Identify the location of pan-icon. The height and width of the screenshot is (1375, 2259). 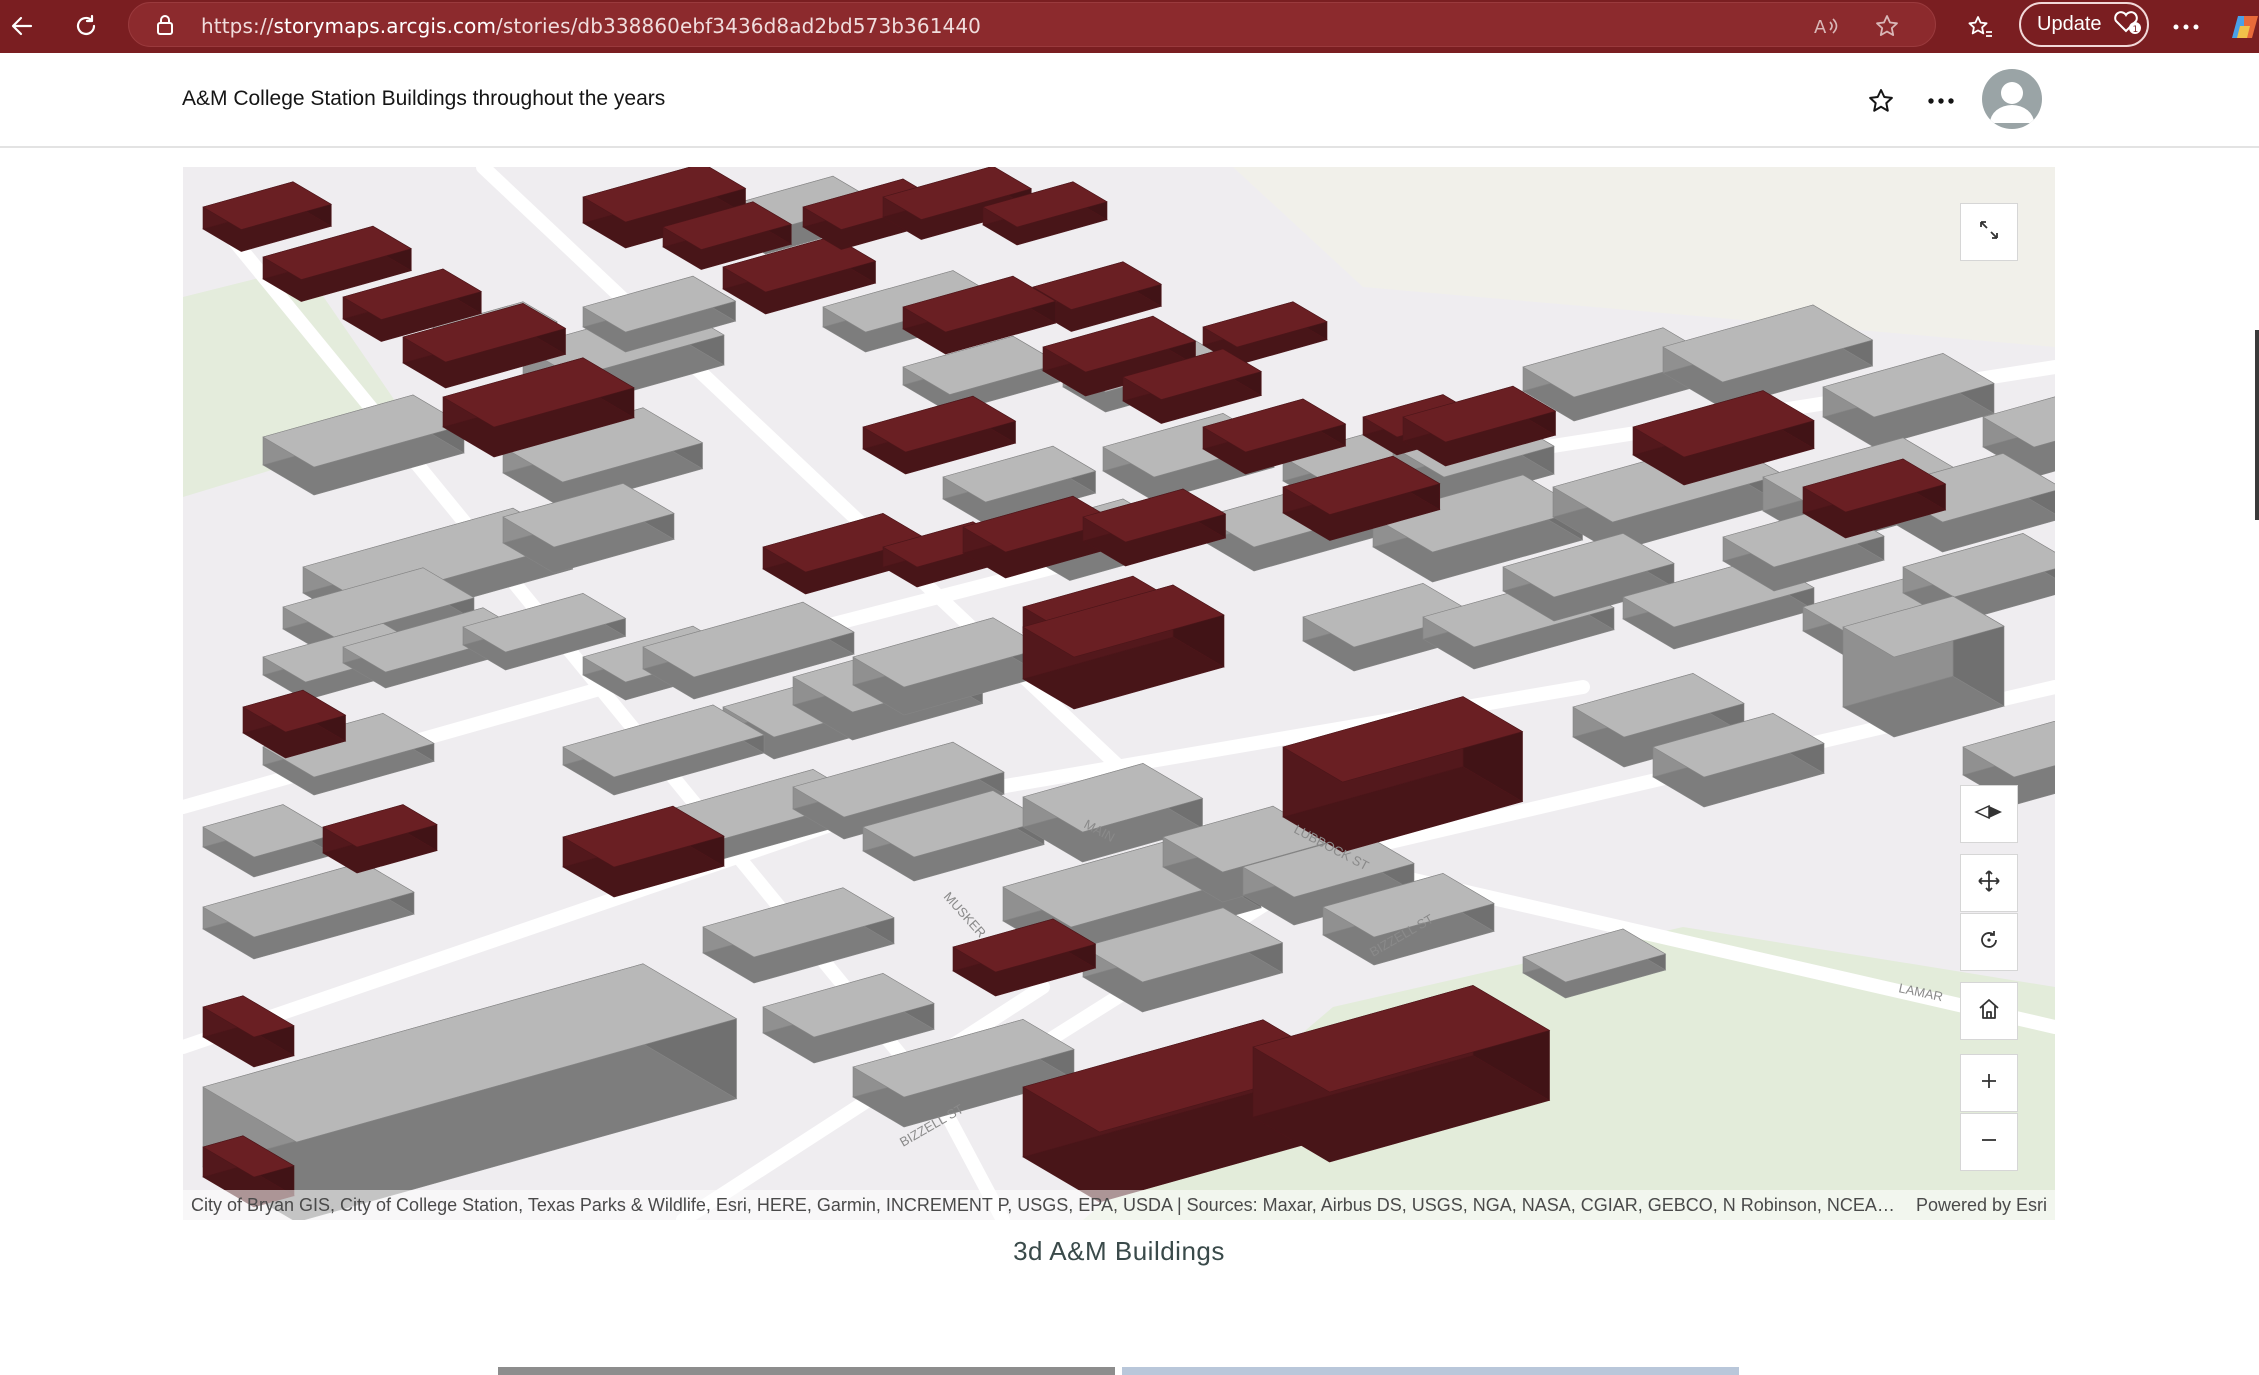
(1989, 883).